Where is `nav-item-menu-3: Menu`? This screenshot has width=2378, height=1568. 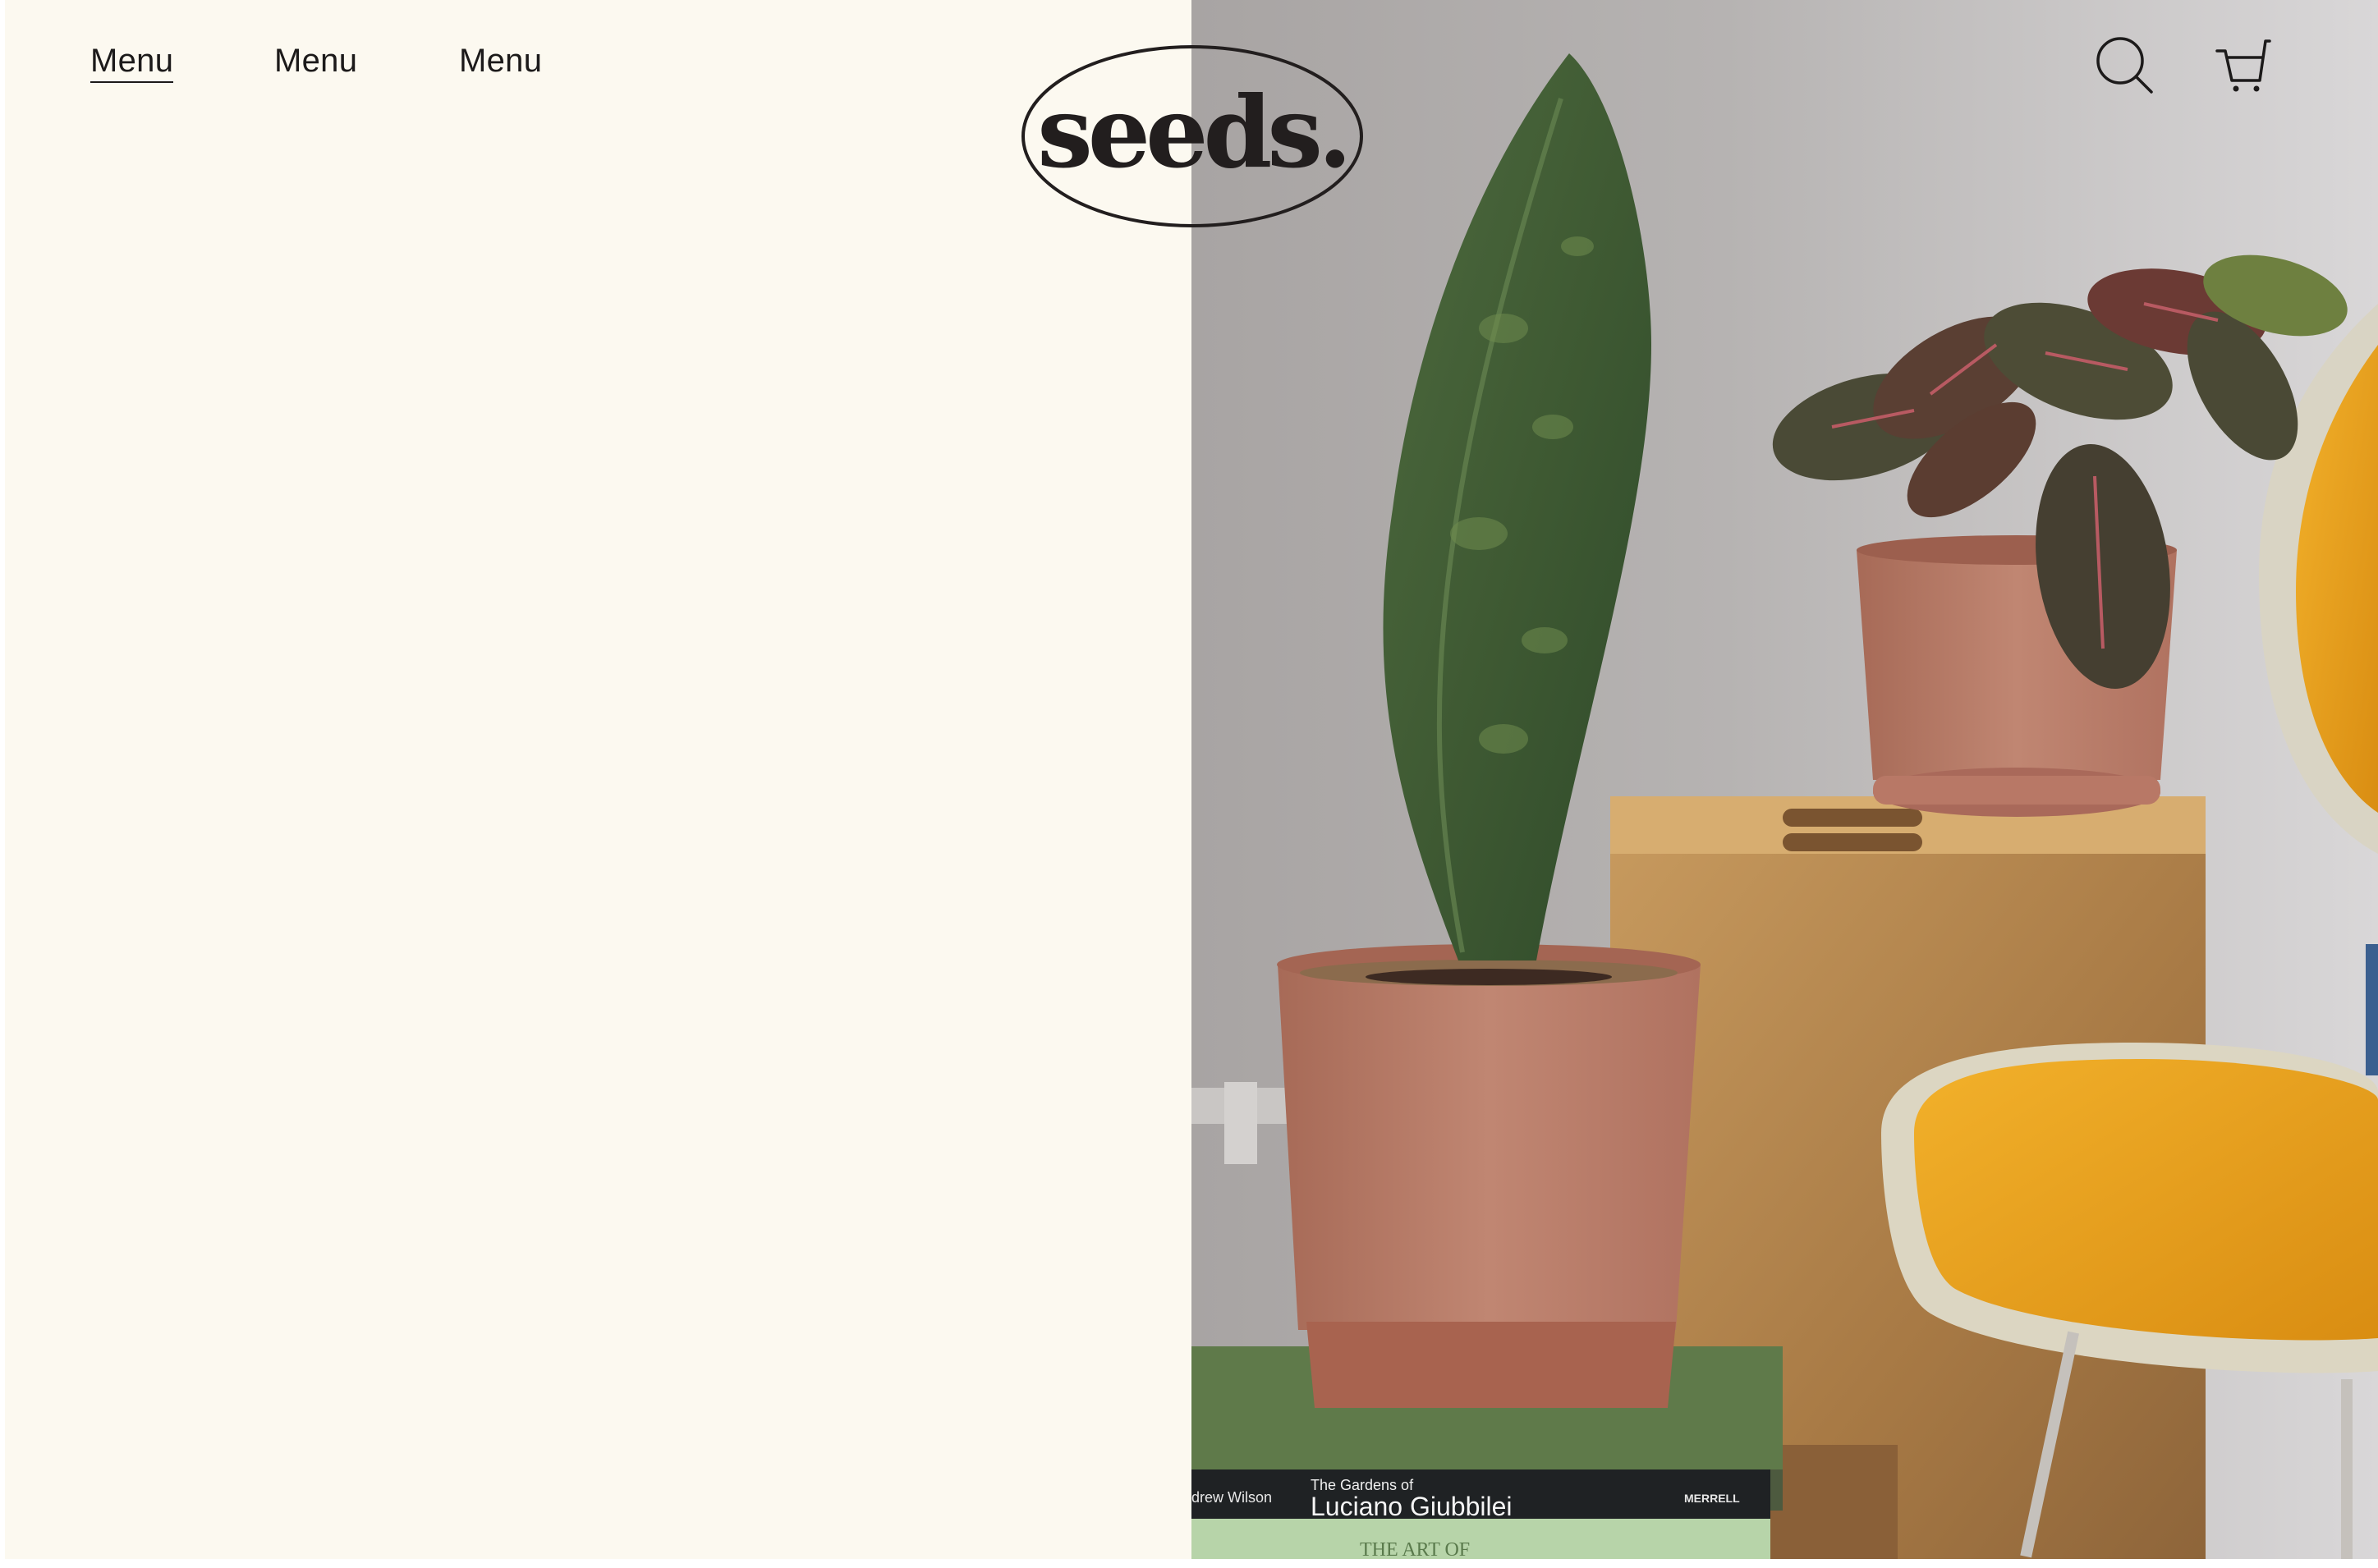
nav-item-menu-3: Menu is located at coordinates (500, 61).